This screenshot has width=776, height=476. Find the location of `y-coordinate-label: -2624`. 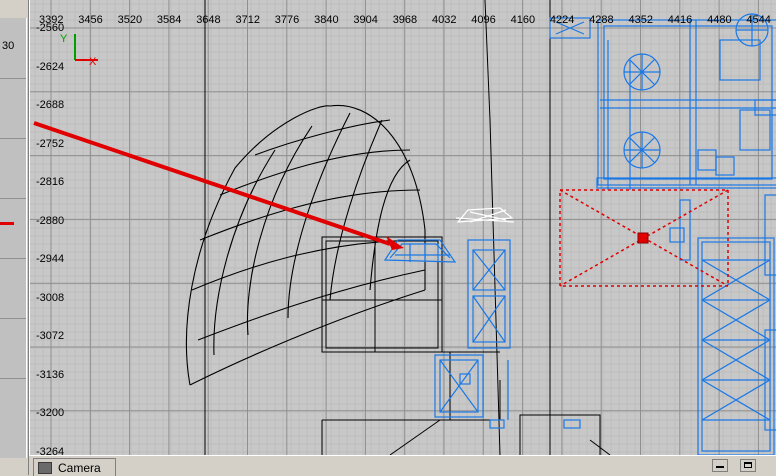

y-coordinate-label: -2624 is located at coordinates (50, 66).